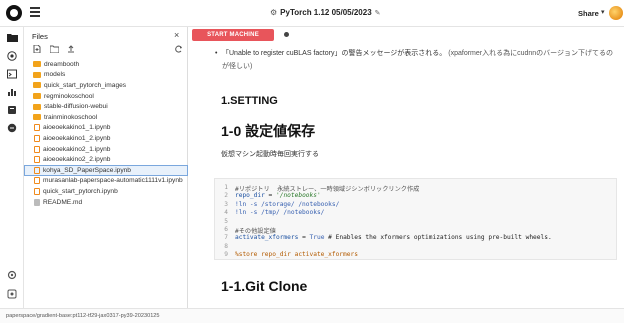 This screenshot has height=323, width=624. Describe the element at coordinates (55, 75) in the screenshot. I see `file-name: models` at that location.